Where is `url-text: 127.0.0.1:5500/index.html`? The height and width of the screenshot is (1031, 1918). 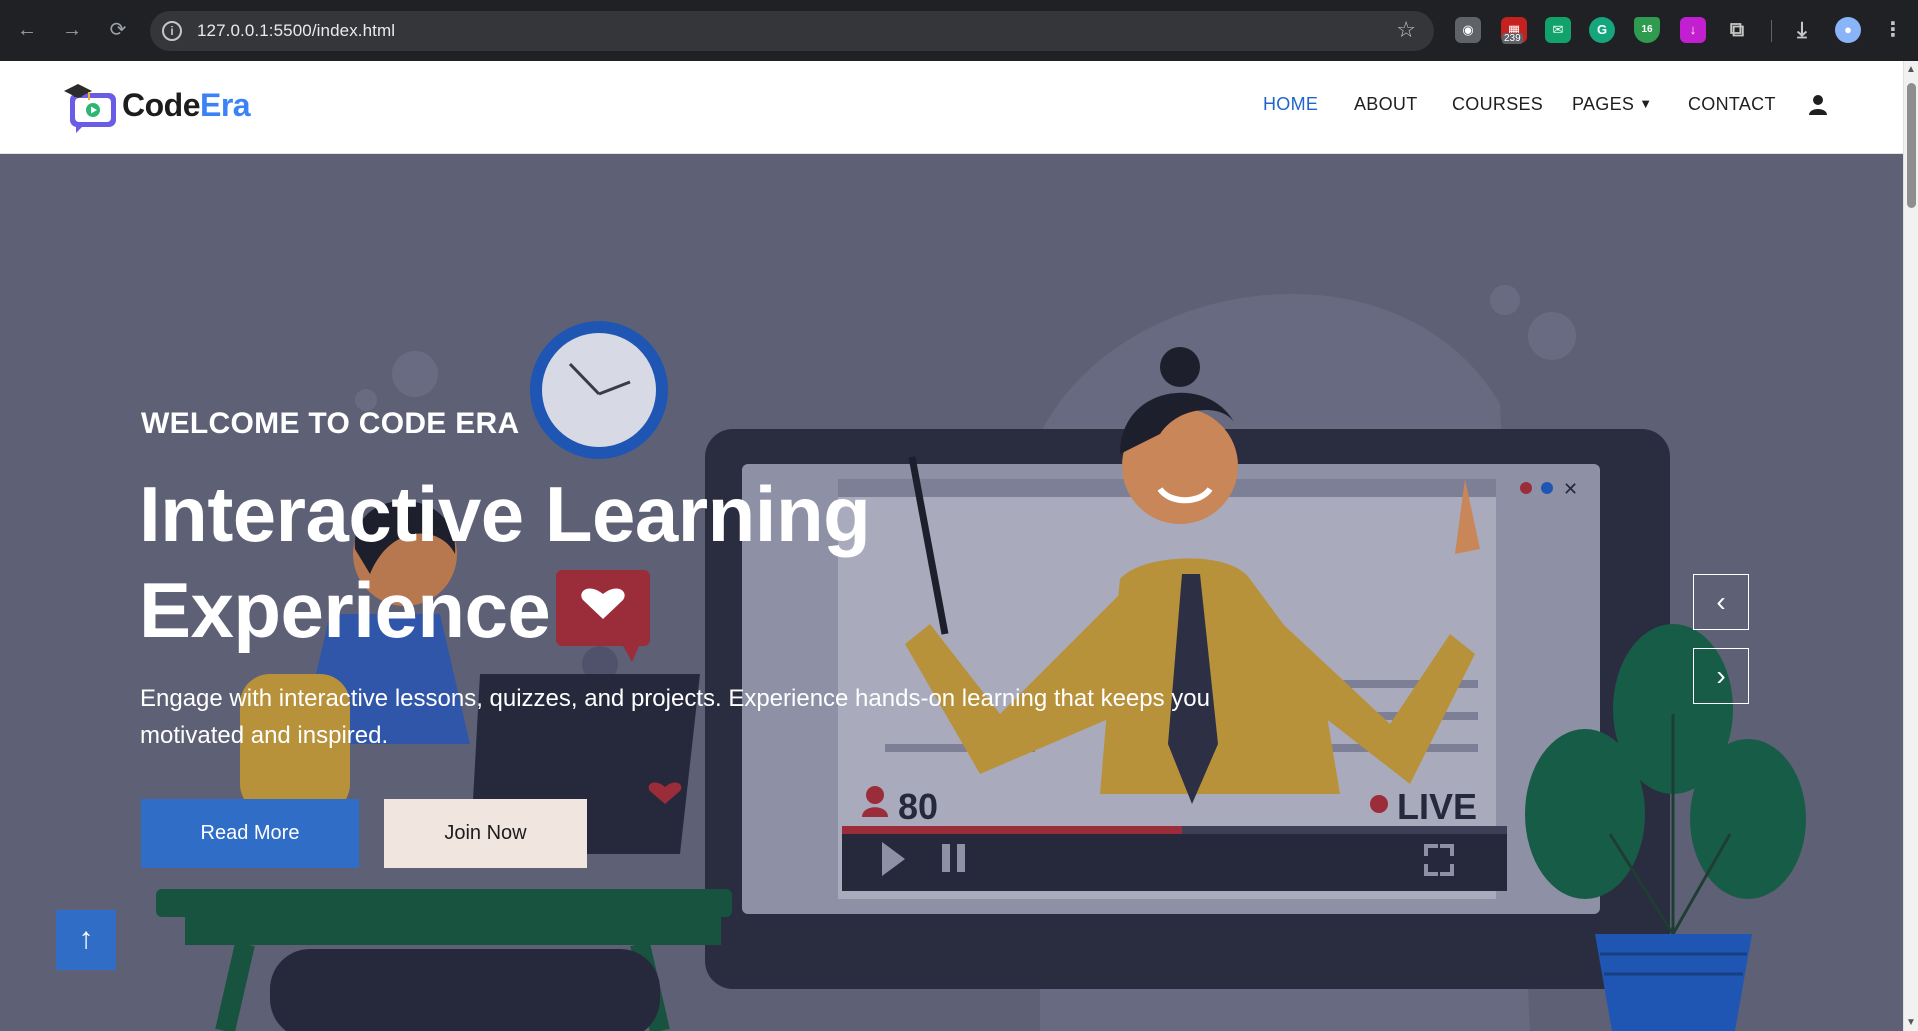 url-text: 127.0.0.1:5500/index.html is located at coordinates (296, 31).